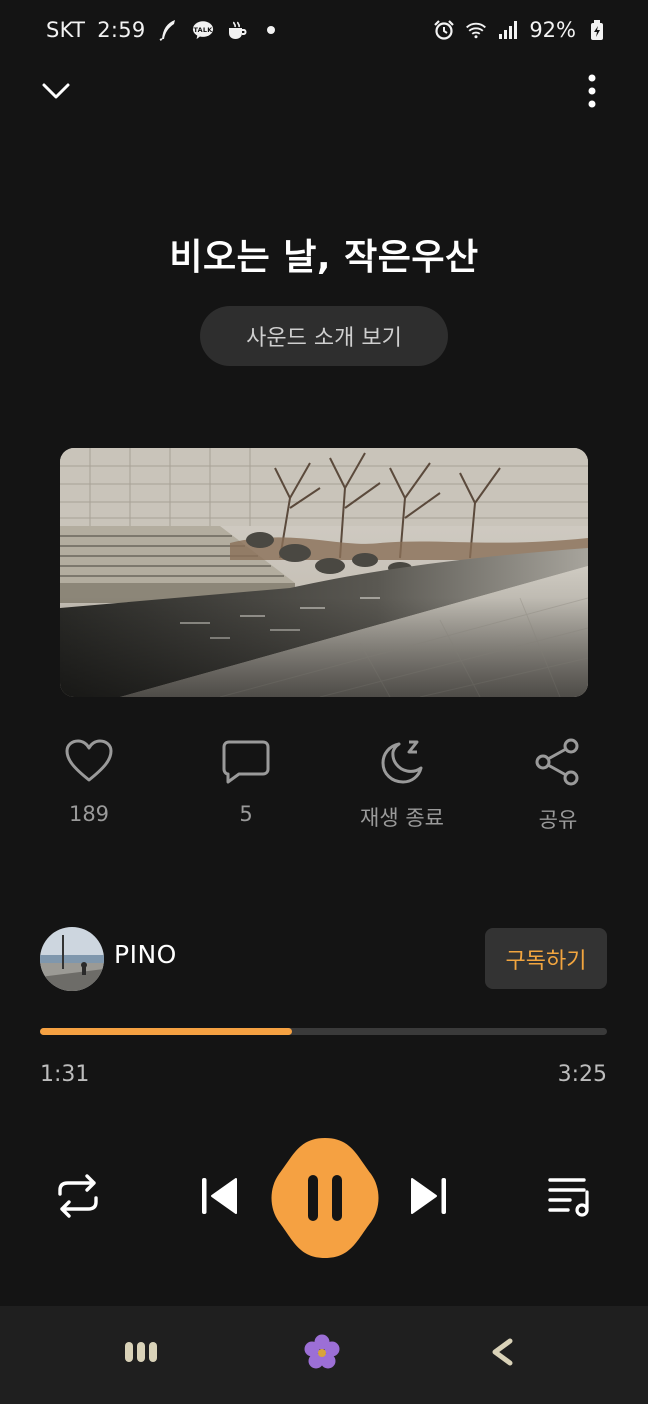 This screenshot has height=1404, width=648. Describe the element at coordinates (476, 30) in the screenshot. I see `wifi-icon` at that location.